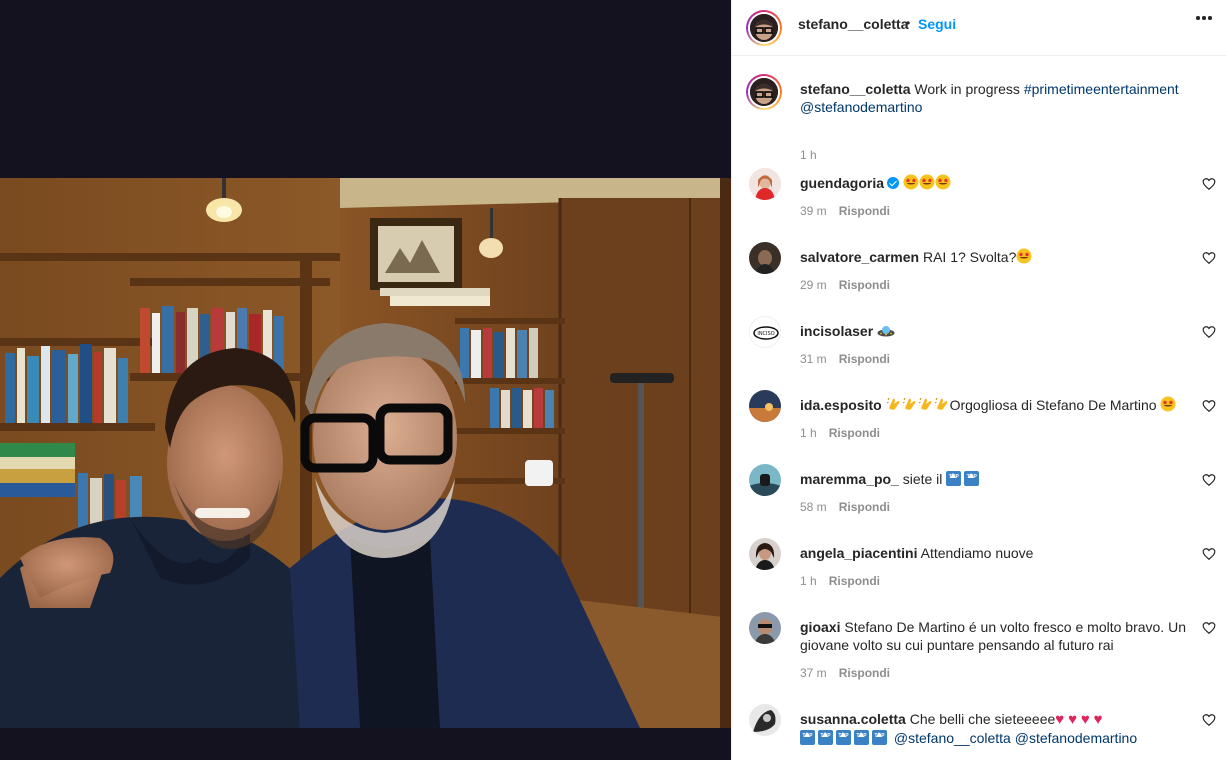  I want to click on comment-username: angela_piacentini, so click(858, 553).